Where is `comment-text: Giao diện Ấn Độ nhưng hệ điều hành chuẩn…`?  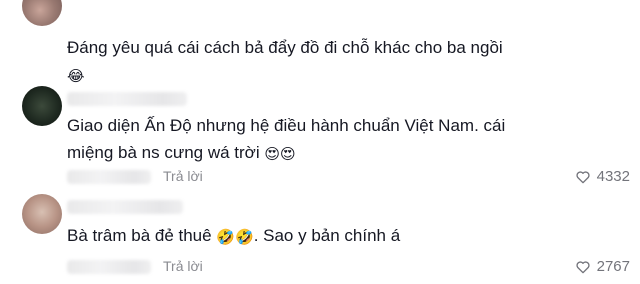
comment-text: Giao diện Ấn Độ nhưng hệ điều hành chuẩn… is located at coordinates (286, 139).